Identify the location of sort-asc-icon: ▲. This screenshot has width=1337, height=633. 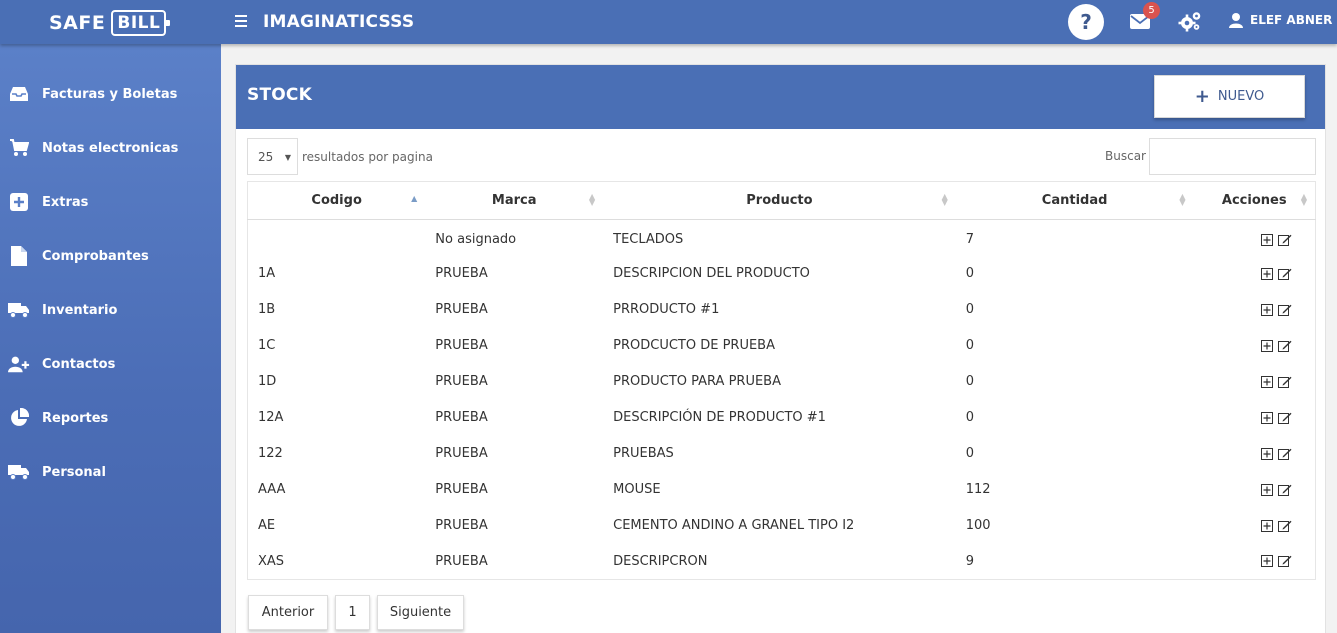
(414, 198).